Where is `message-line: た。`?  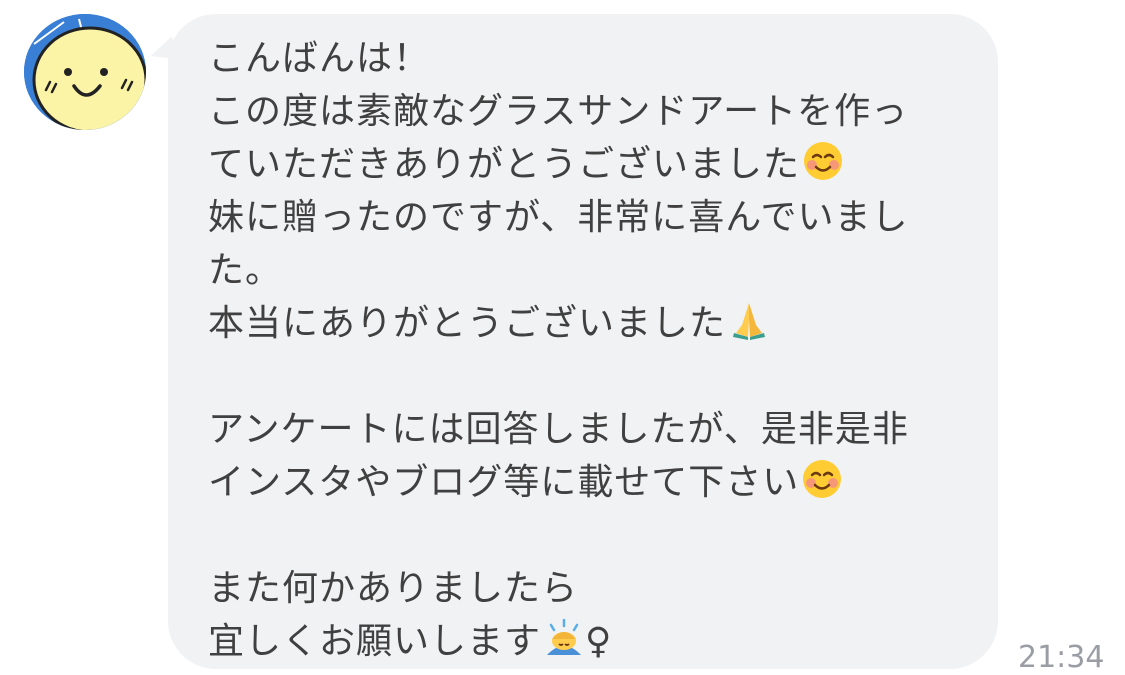
message-line: た。 is located at coordinates (245, 270).